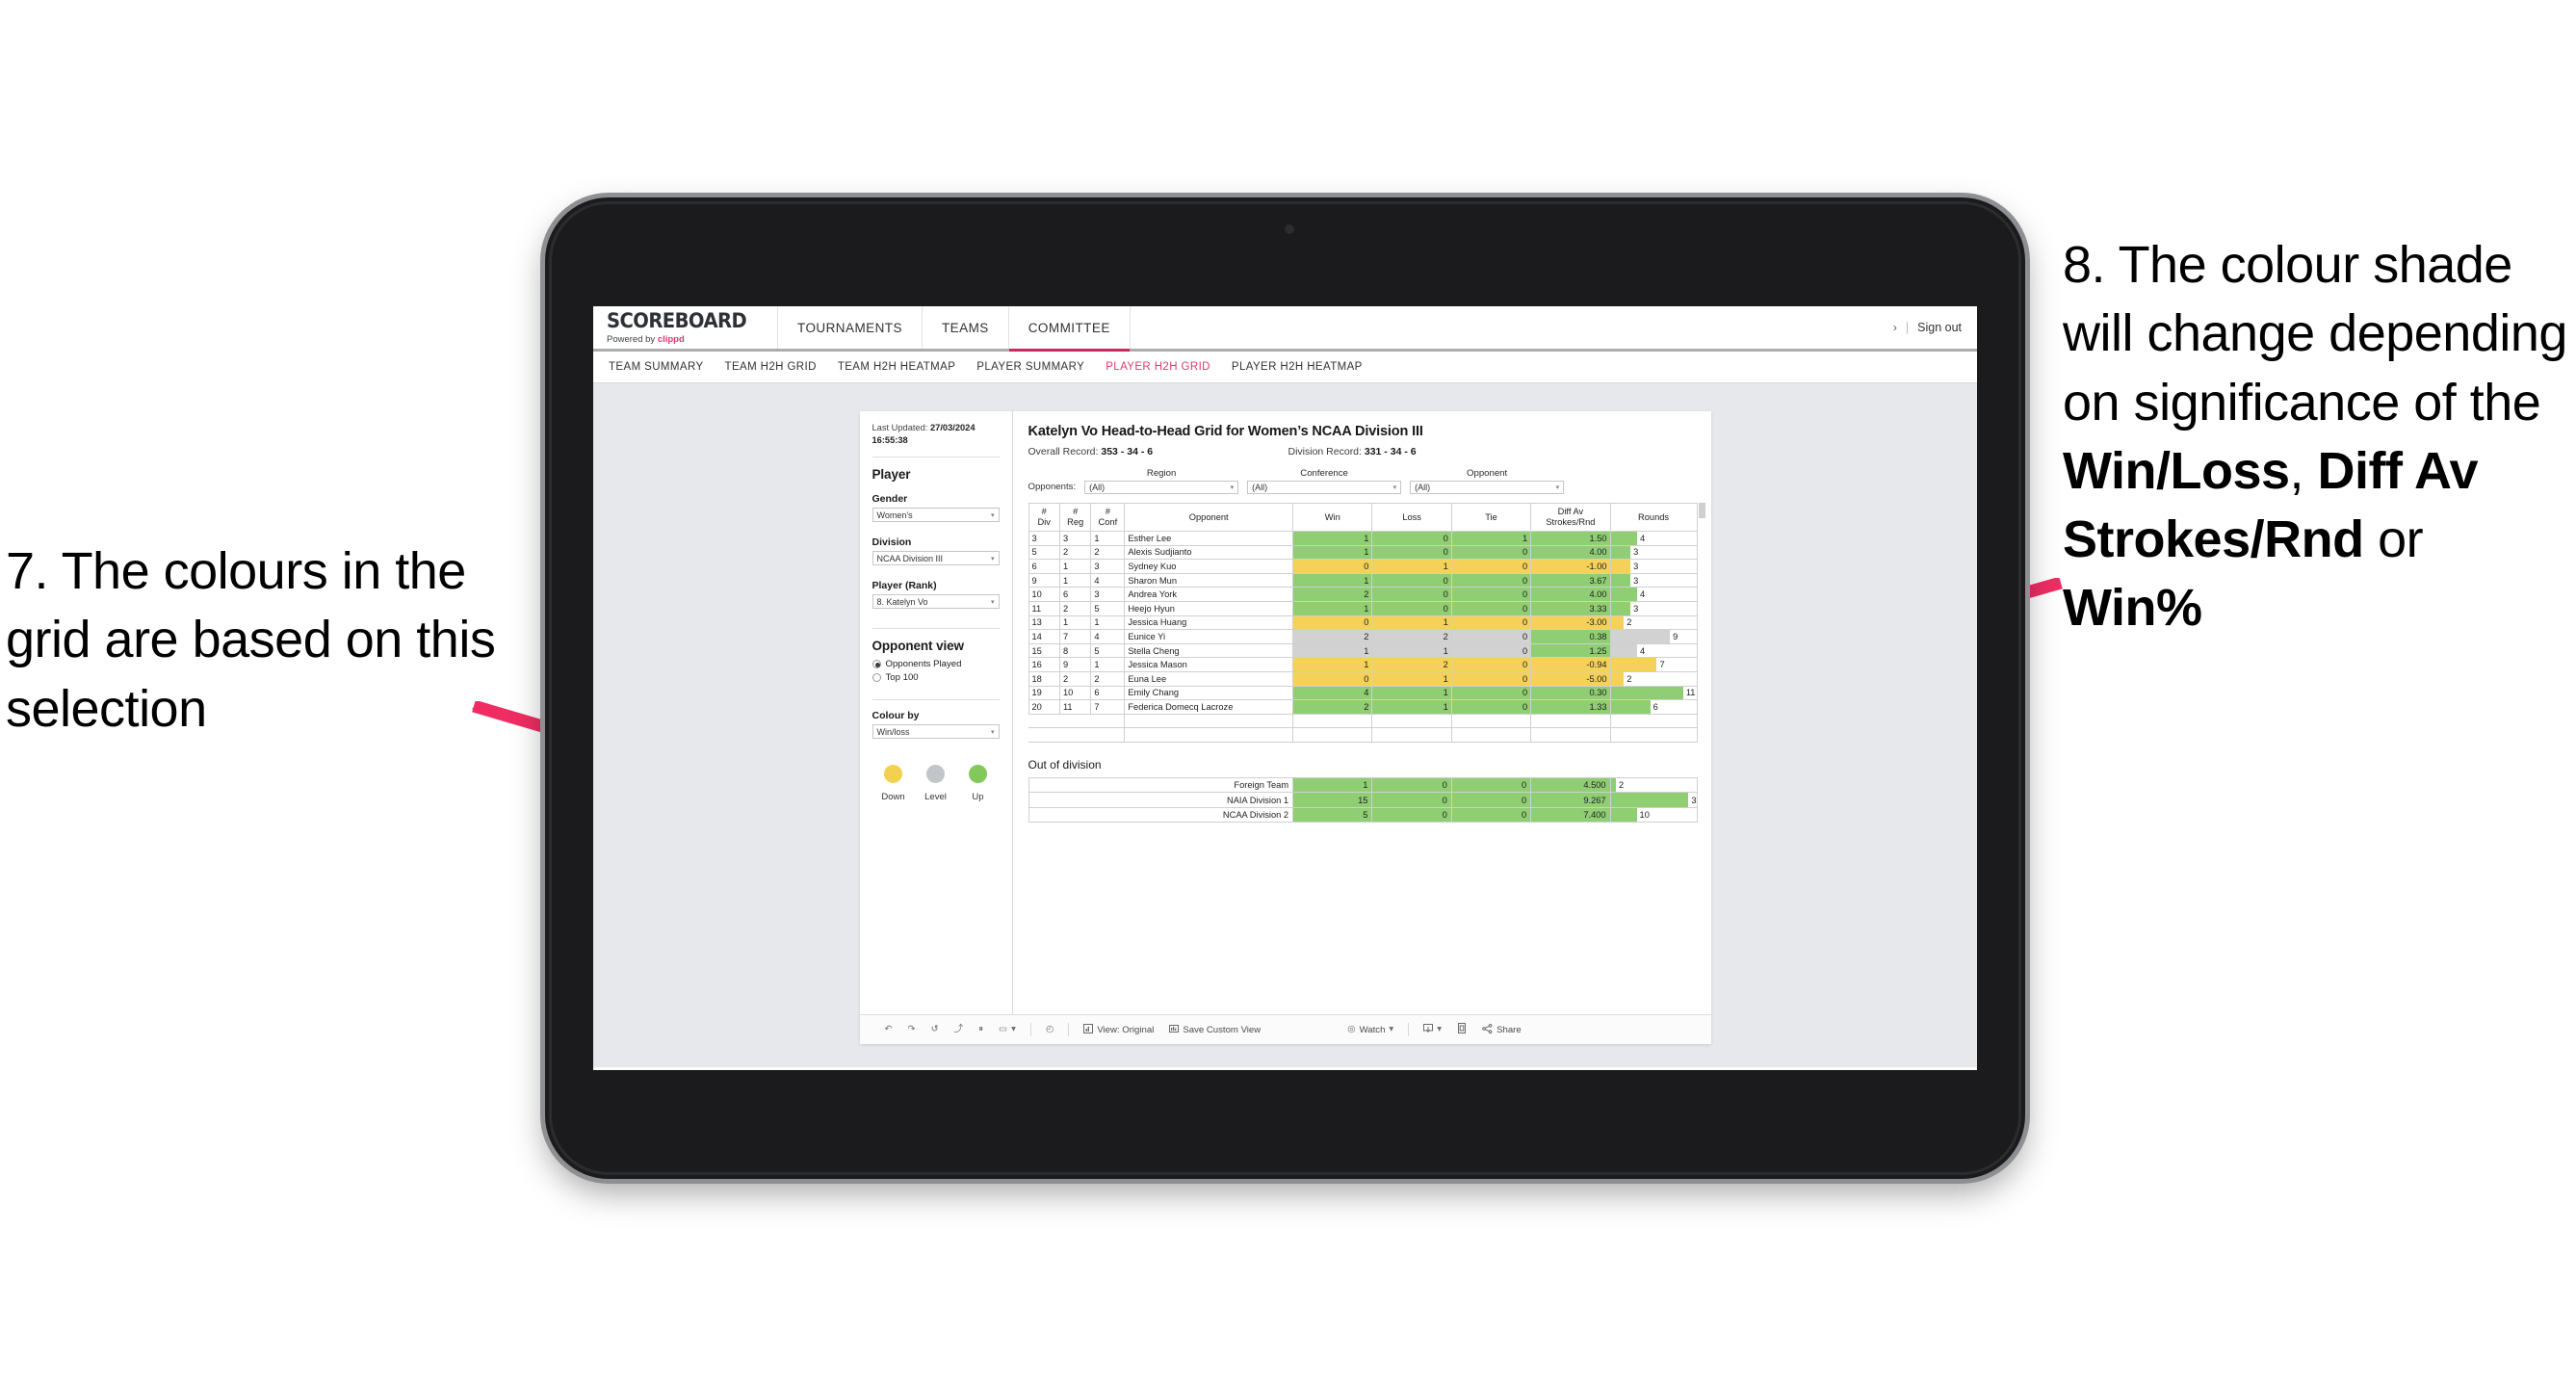  What do you see at coordinates (1108, 650) in the screenshot?
I see `cell-conf: 5` at bounding box center [1108, 650].